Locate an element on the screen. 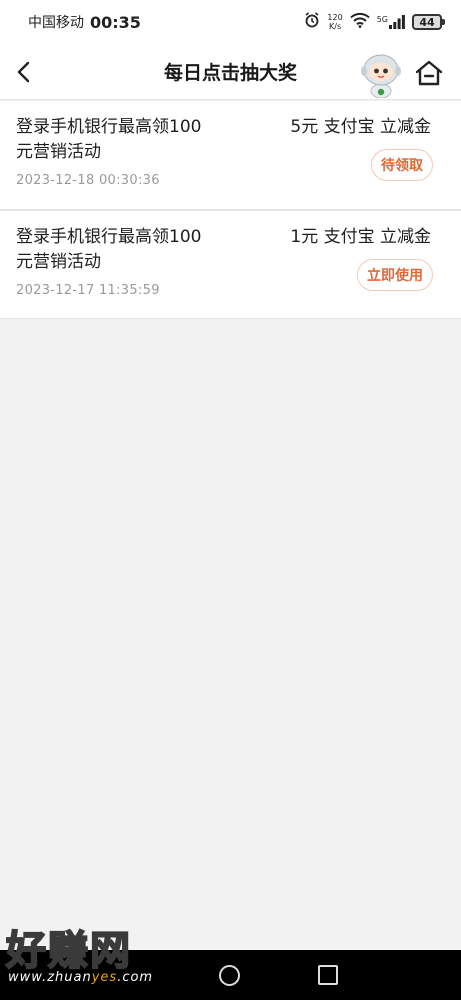  watermark-url-post: .com is located at coordinates (135, 977).